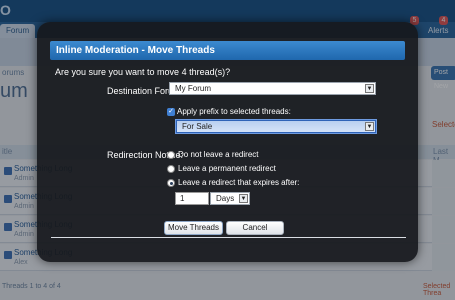 The width and height of the screenshot is (455, 300). What do you see at coordinates (193, 228) in the screenshot?
I see `move-threads-button: Move Threads` at bounding box center [193, 228].